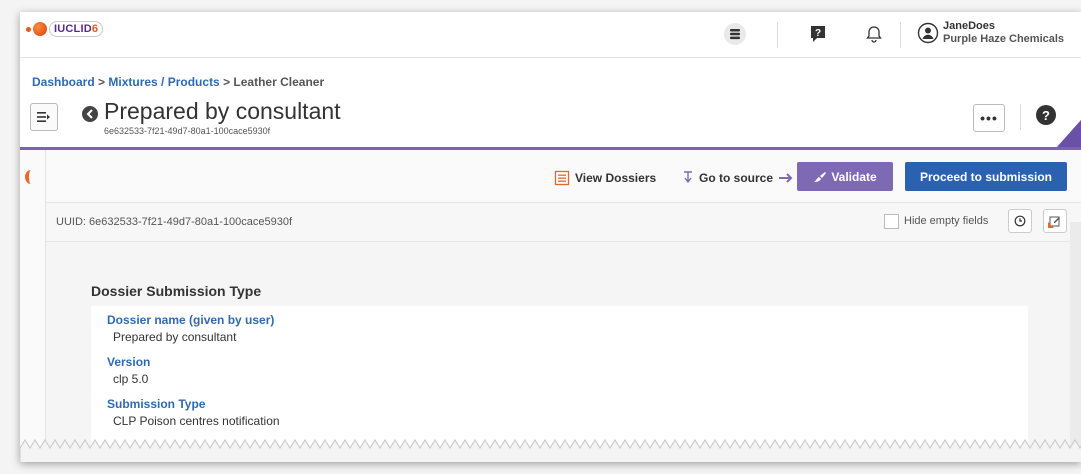 The width and height of the screenshot is (1081, 474). Describe the element at coordinates (31, 177) in the screenshot. I see `rail-tab-icon` at that location.